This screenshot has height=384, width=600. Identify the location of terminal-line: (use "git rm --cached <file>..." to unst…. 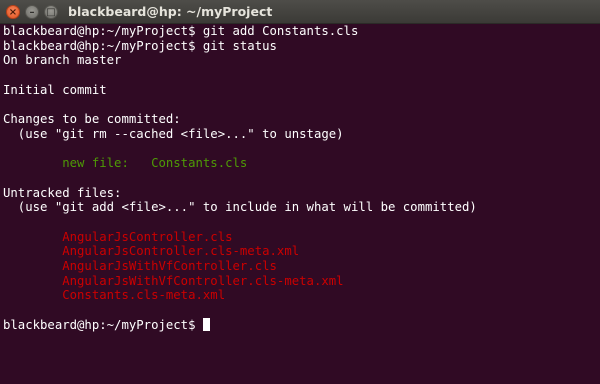
(173, 133).